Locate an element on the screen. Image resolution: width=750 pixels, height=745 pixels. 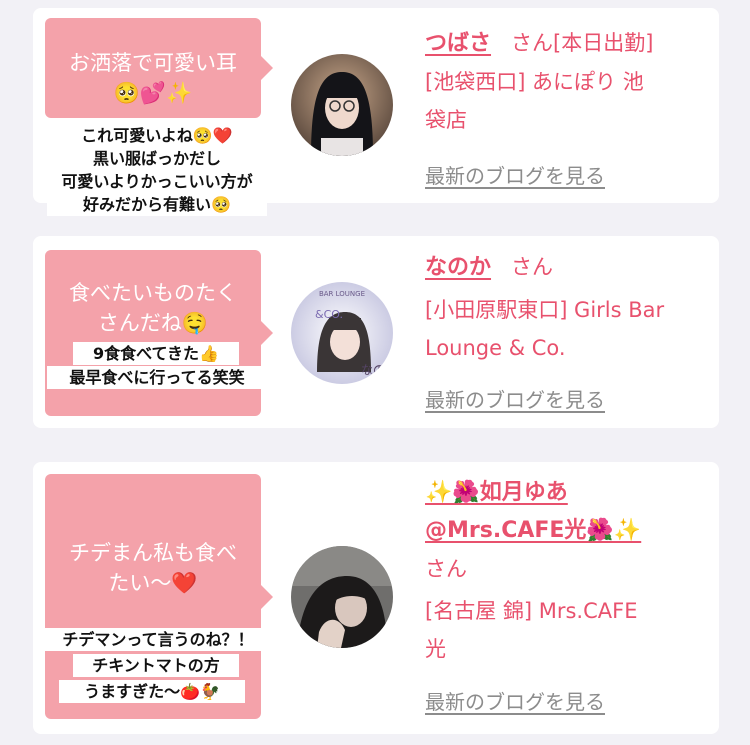
reply-caption: チデマンって言うのね？！ is located at coordinates (158, 639).